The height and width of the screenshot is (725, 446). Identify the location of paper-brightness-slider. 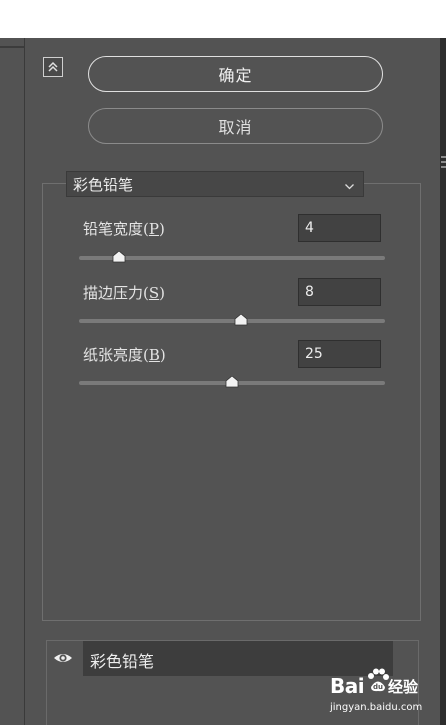
(232, 382).